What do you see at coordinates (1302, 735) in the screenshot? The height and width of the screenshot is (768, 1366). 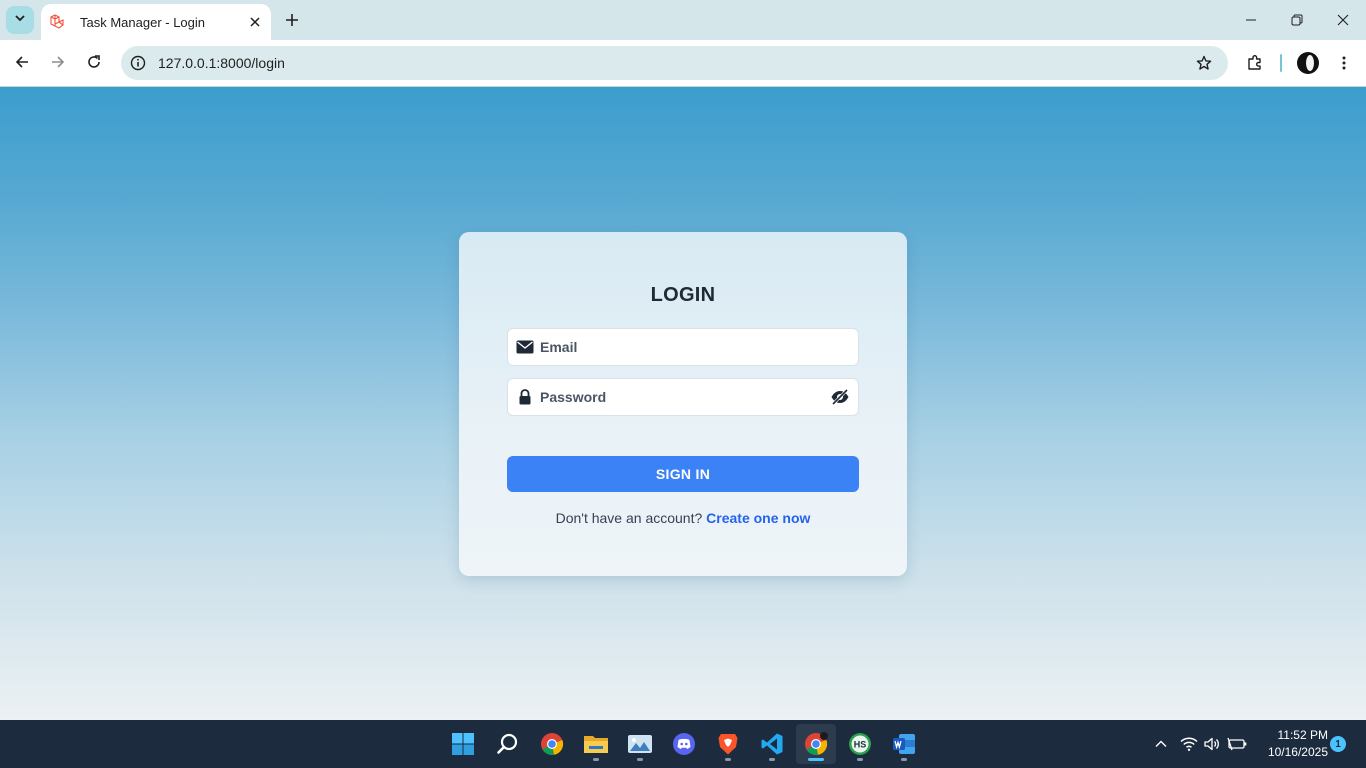 I see `clock-time: 11:52 PM` at bounding box center [1302, 735].